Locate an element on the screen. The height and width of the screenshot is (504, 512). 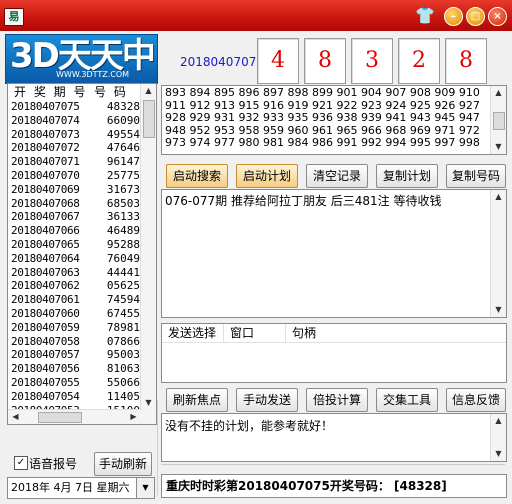
column-send-select: 发送选择 is located at coordinates (193, 333).